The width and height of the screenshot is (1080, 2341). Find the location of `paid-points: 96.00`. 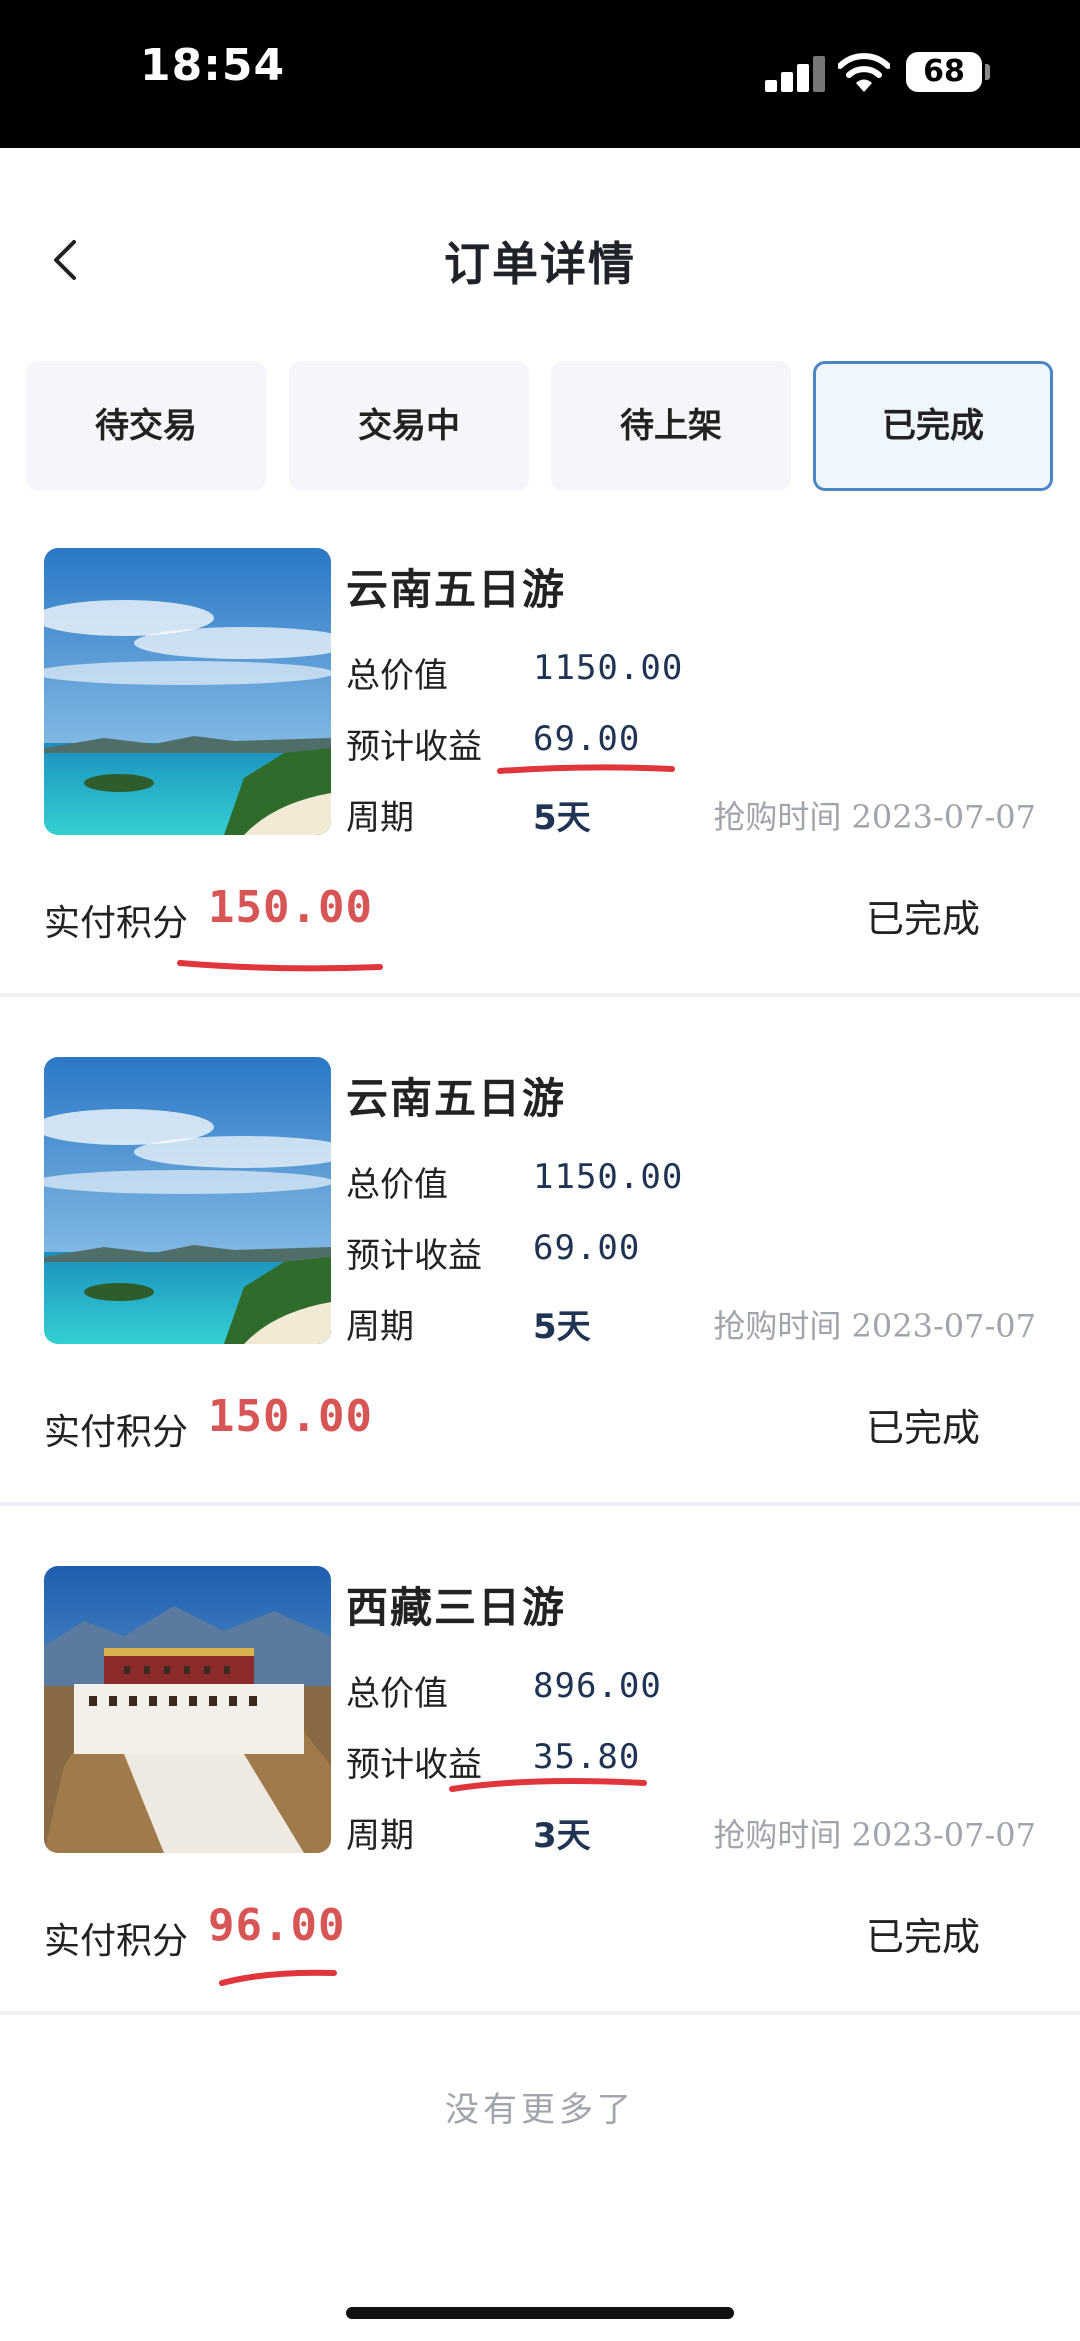

paid-points: 96.00 is located at coordinates (277, 1925).